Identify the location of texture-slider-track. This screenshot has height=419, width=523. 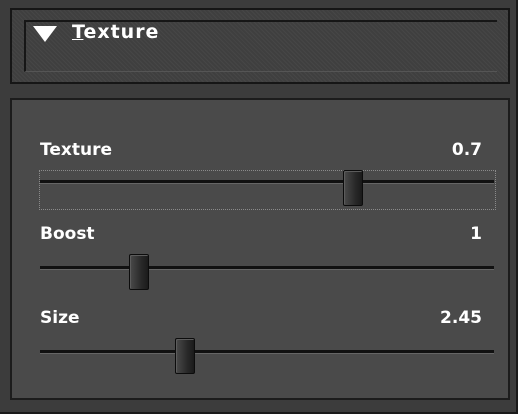
(267, 182).